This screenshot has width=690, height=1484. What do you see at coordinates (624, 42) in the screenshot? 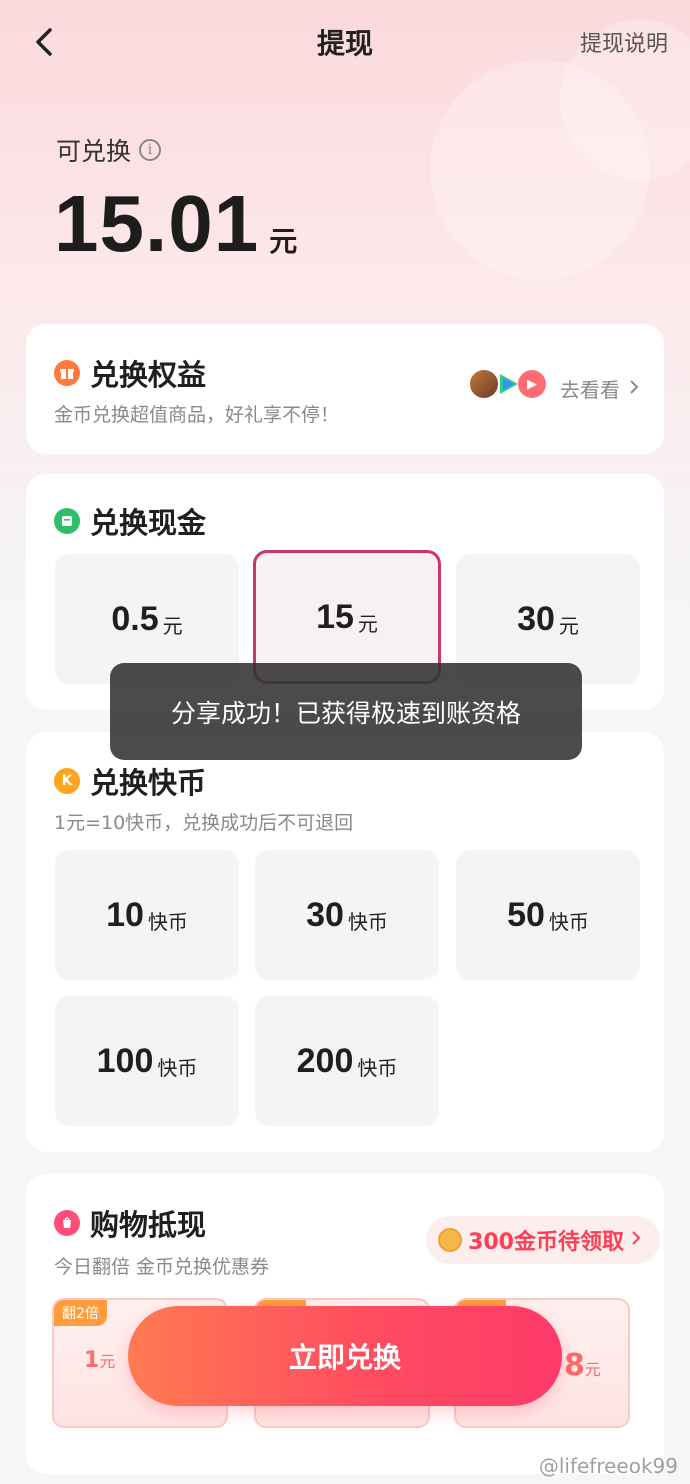
I see `withdraw-help-link: 提现说明` at bounding box center [624, 42].